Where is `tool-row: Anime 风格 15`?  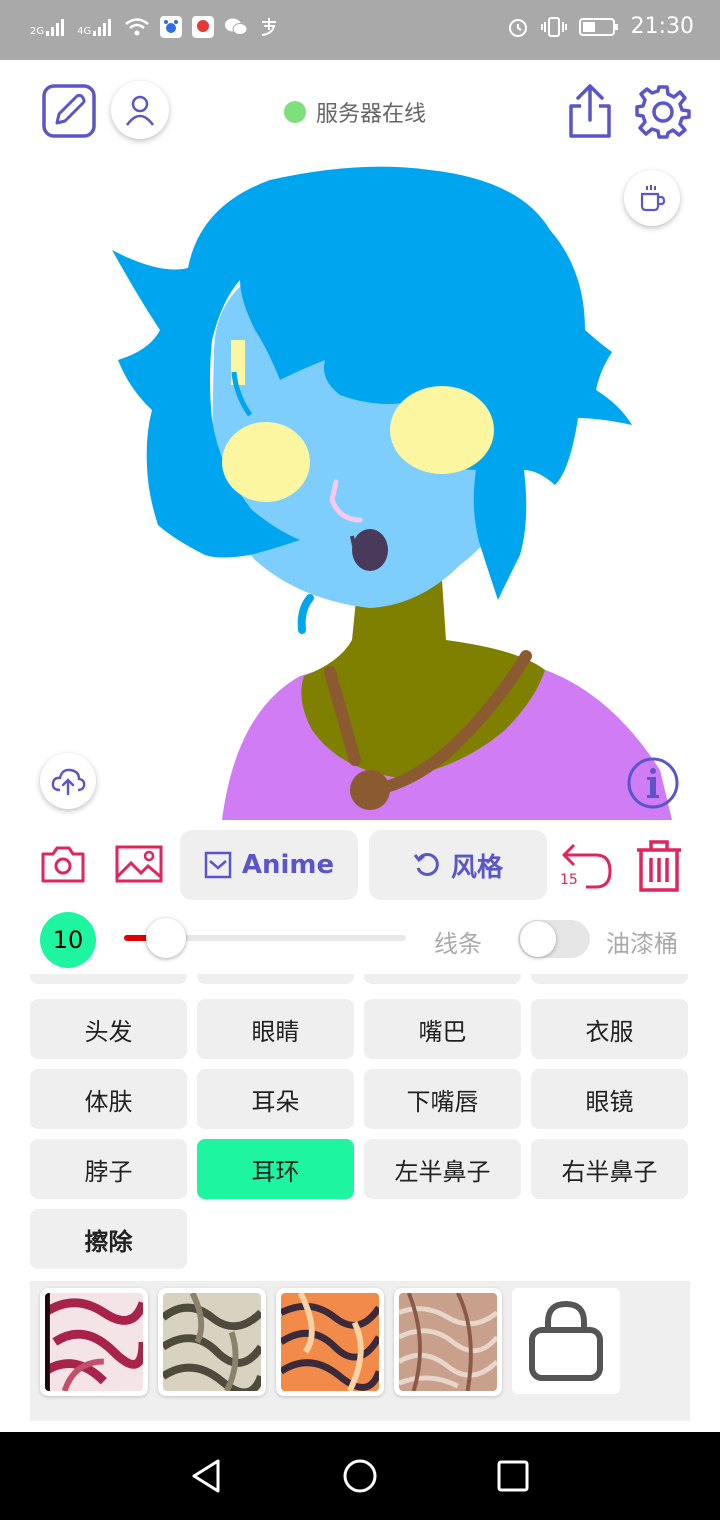
tool-row: Anime 风格 15 is located at coordinates (360, 866).